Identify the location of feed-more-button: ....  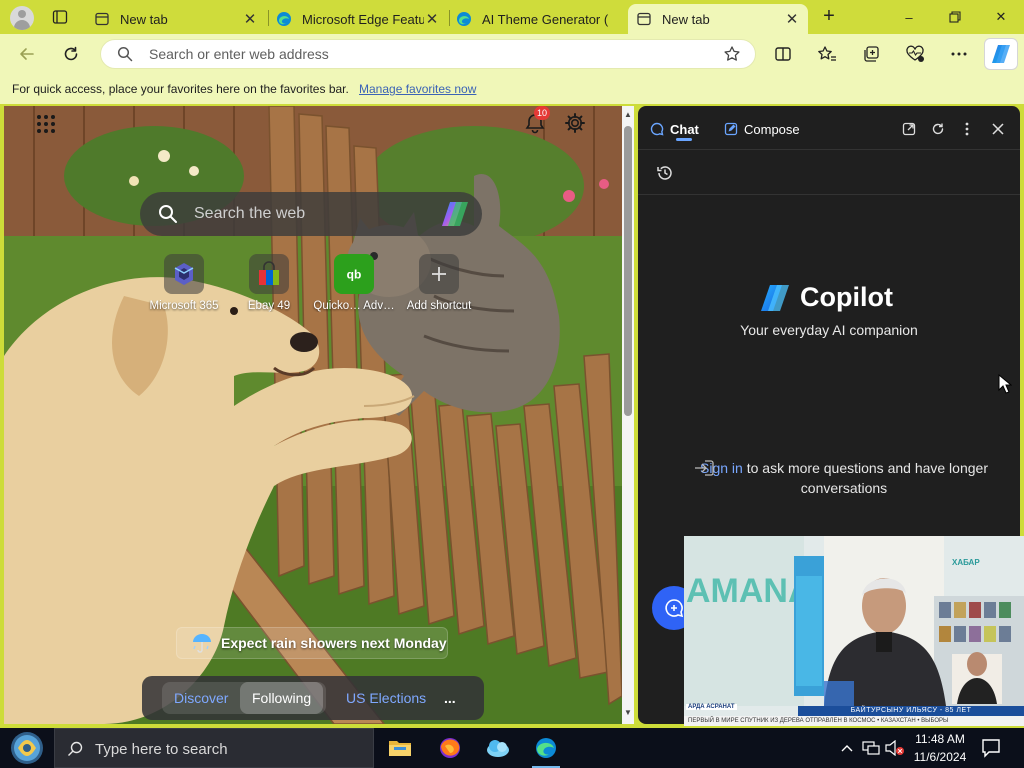
(450, 698).